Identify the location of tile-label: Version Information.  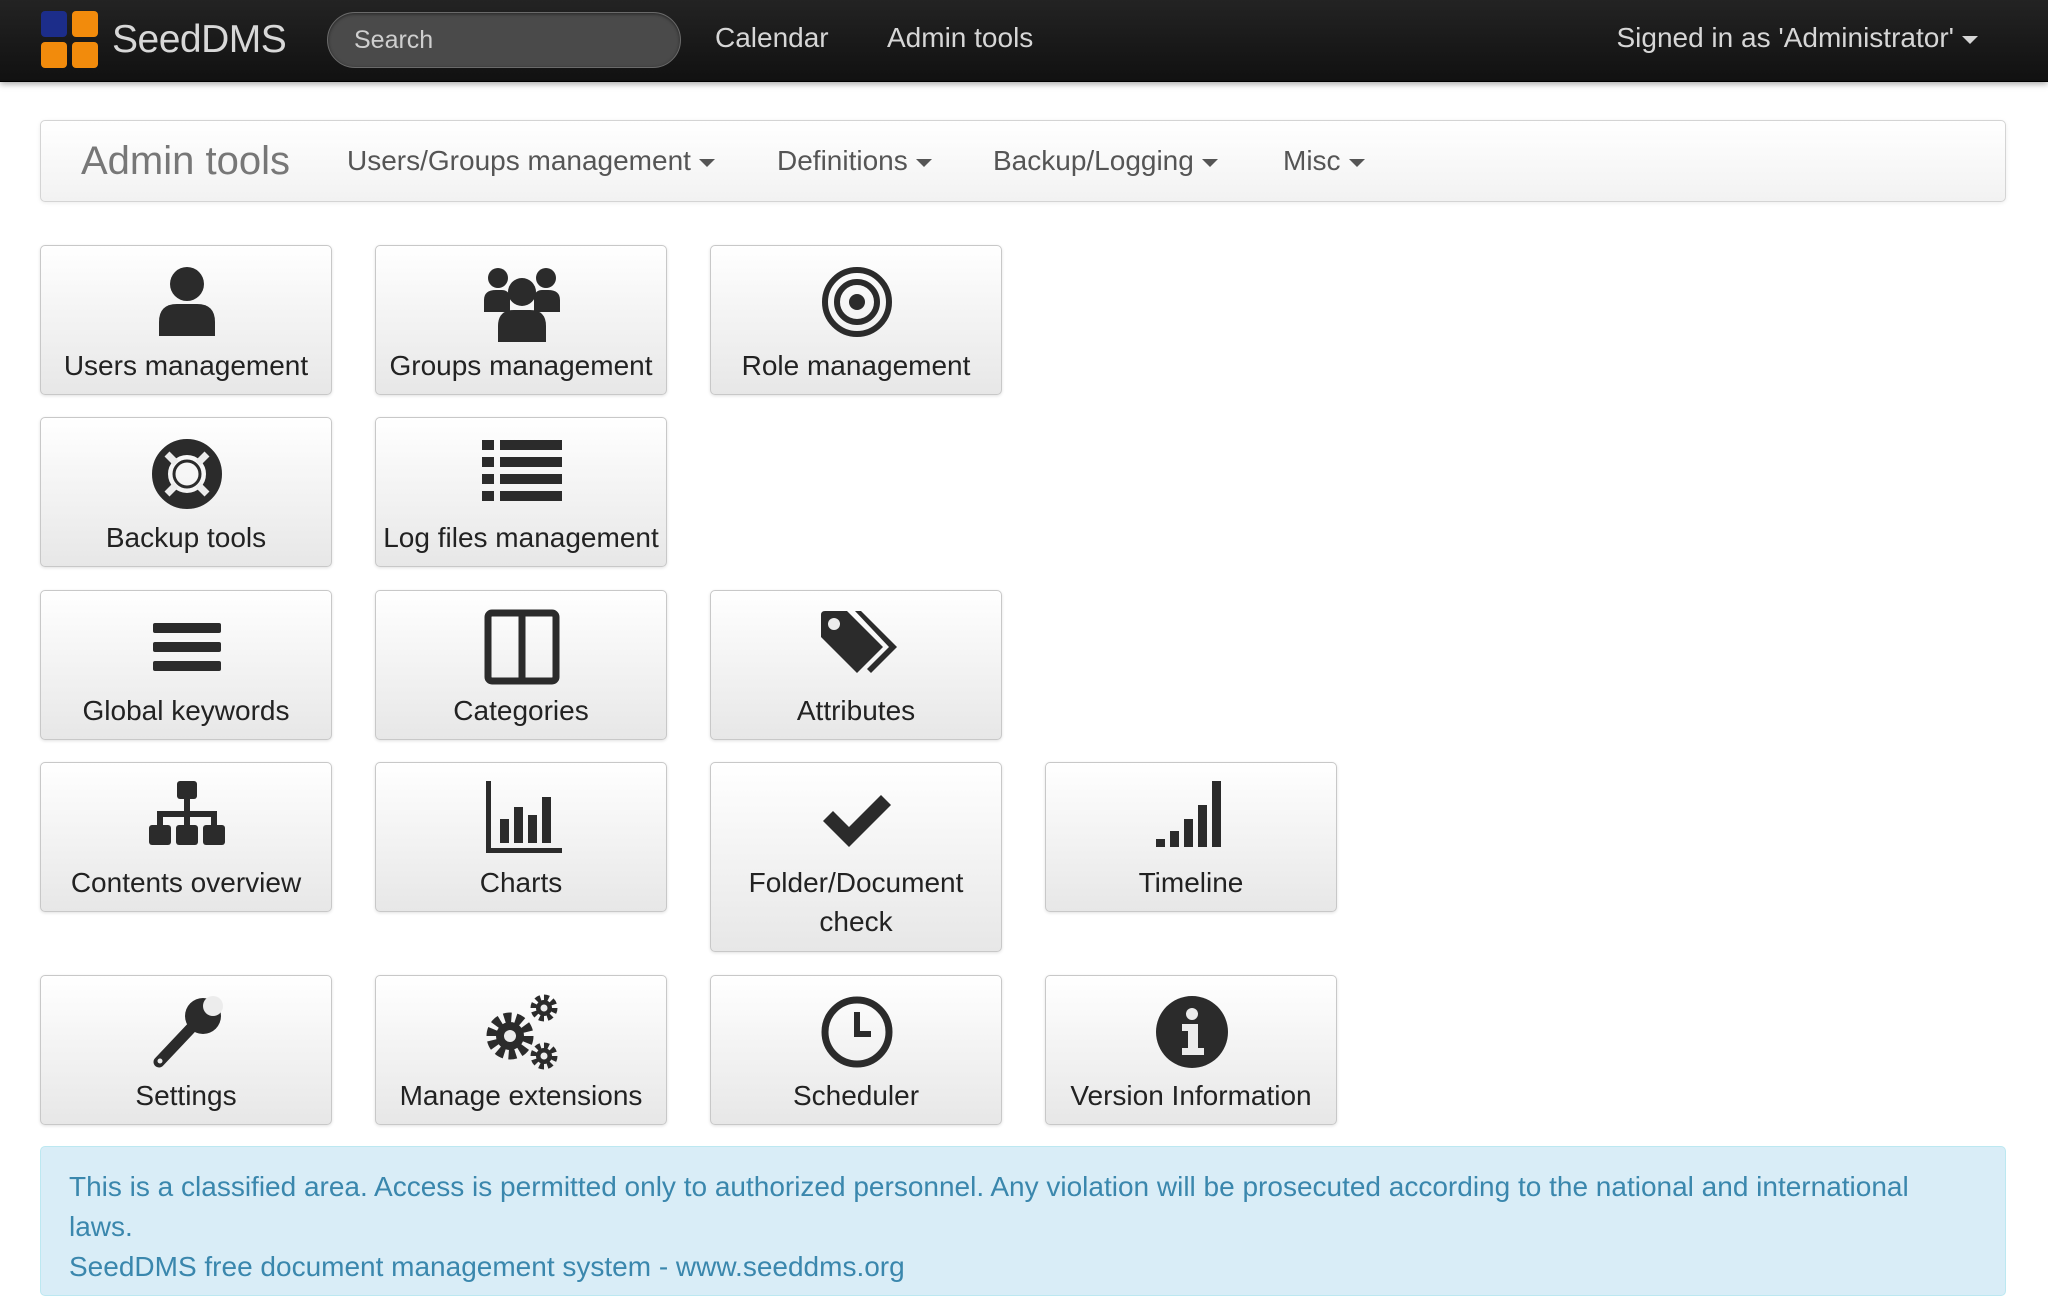
(1191, 1095).